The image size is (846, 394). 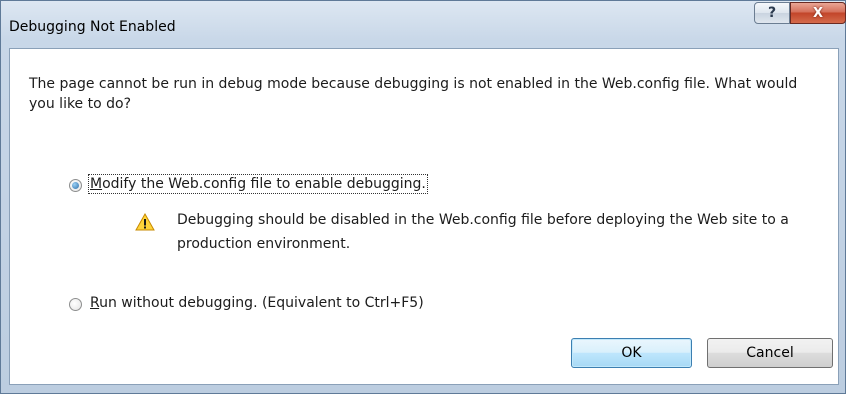 I want to click on cancel-button-label: Cancel, so click(x=770, y=353).